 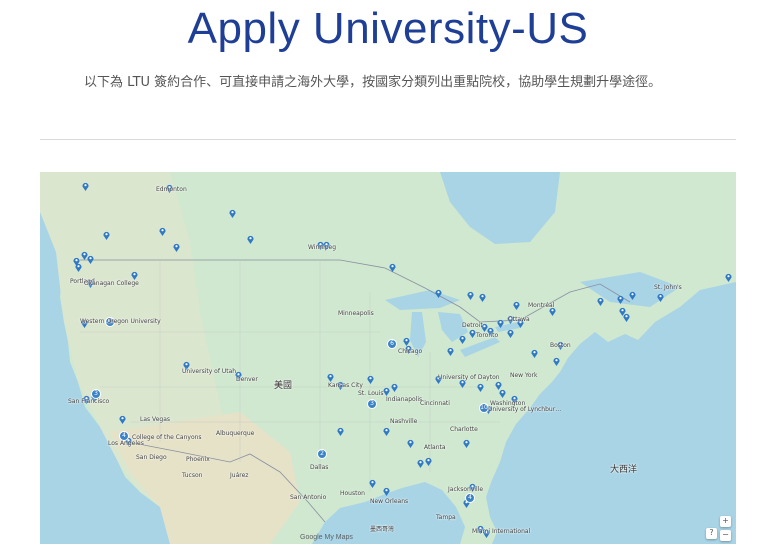 I want to click on label-miami: Miami International, so click(x=501, y=531).